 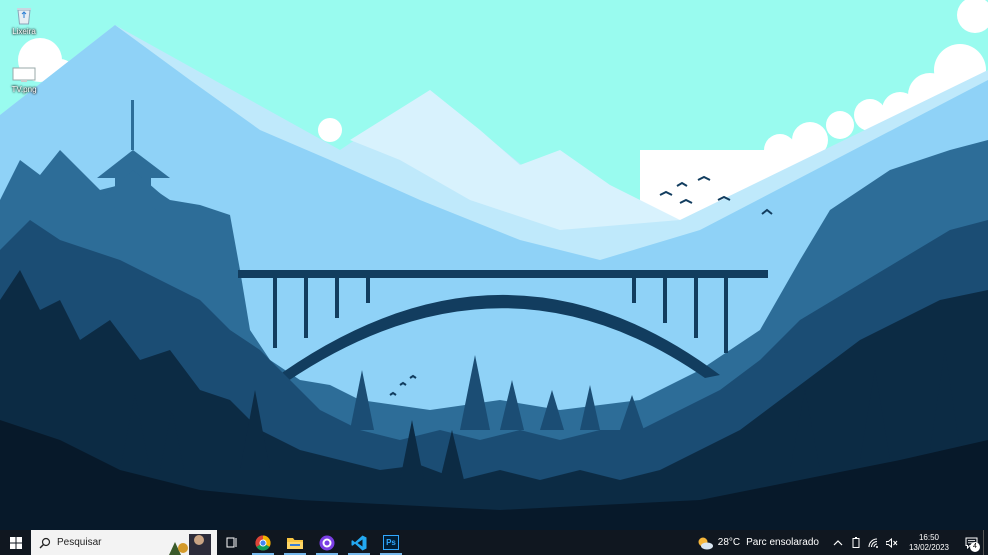 I want to click on weather-temperature: 28°C, so click(x=729, y=542).